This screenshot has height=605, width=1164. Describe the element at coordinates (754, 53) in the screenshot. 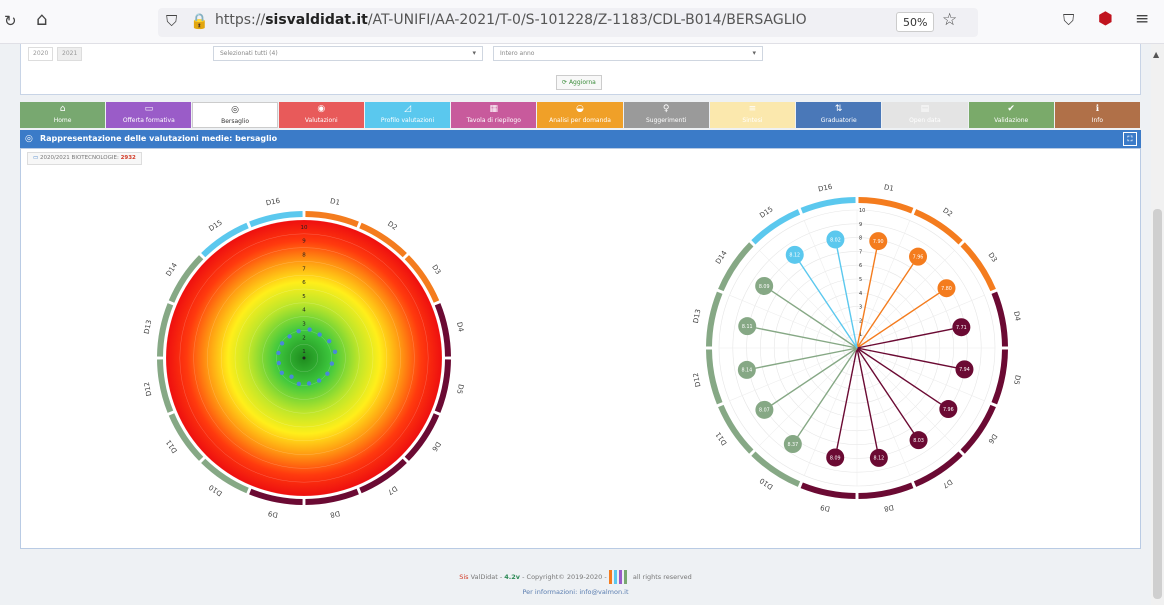

I see `chevron-down-icon: ▾` at that location.